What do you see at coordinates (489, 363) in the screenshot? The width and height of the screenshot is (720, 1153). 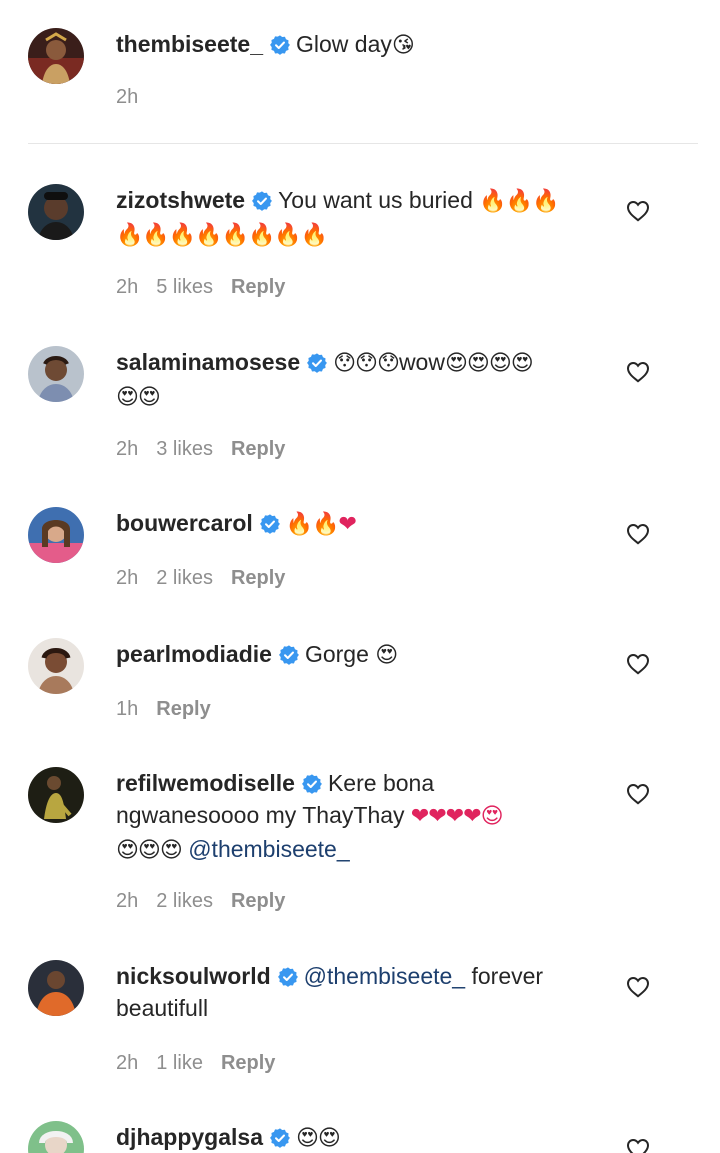 I see `comment-emoji: 😍😍😍😍` at bounding box center [489, 363].